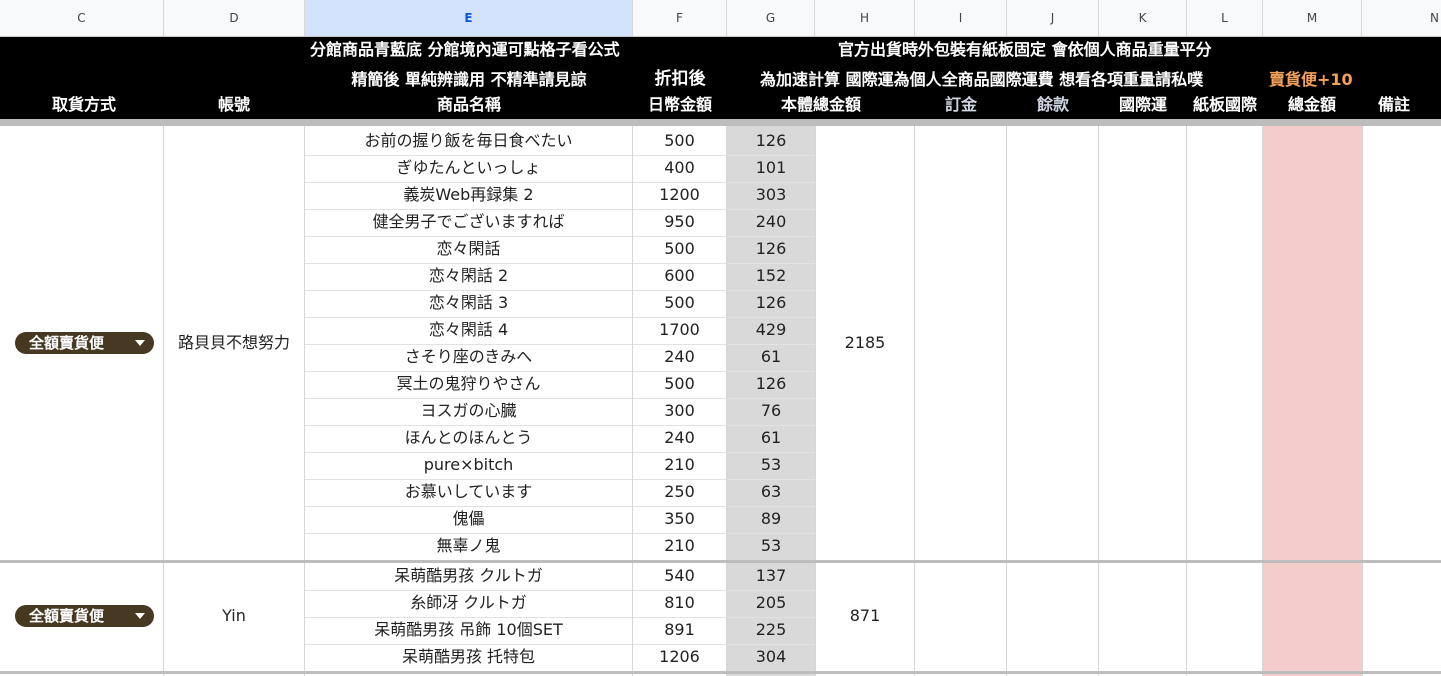  What do you see at coordinates (468, 194) in the screenshot?
I see `product-name-cell: 義炭Web再録集 2` at bounding box center [468, 194].